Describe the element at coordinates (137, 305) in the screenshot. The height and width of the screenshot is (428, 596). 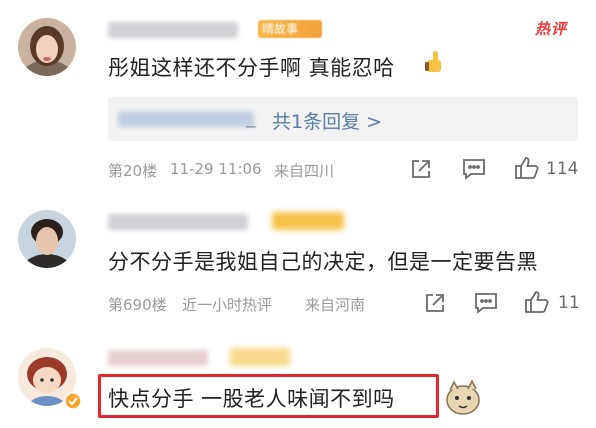
I see `floor-number: 第690楼` at that location.